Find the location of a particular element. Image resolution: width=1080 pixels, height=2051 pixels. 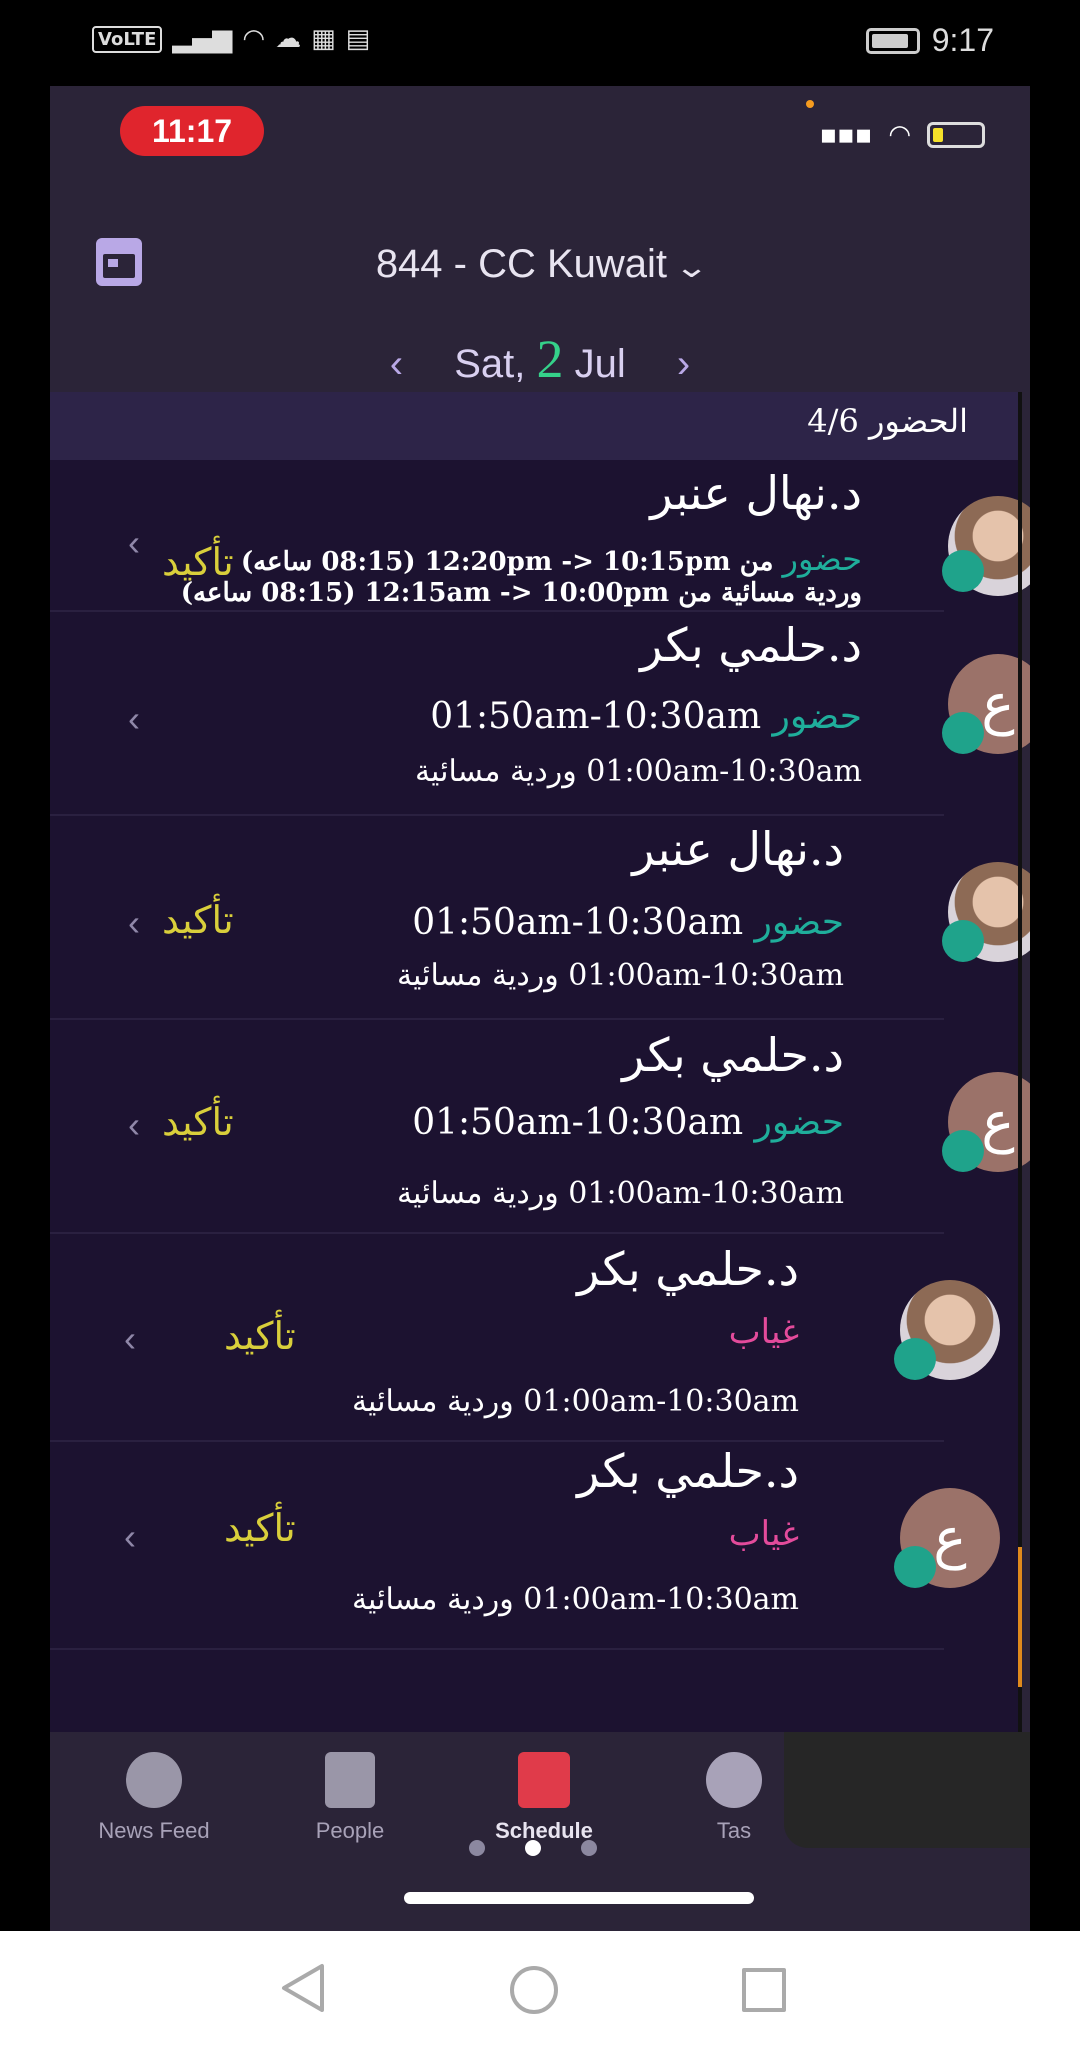

wifi-icon: ◠ is located at coordinates (254, 39).